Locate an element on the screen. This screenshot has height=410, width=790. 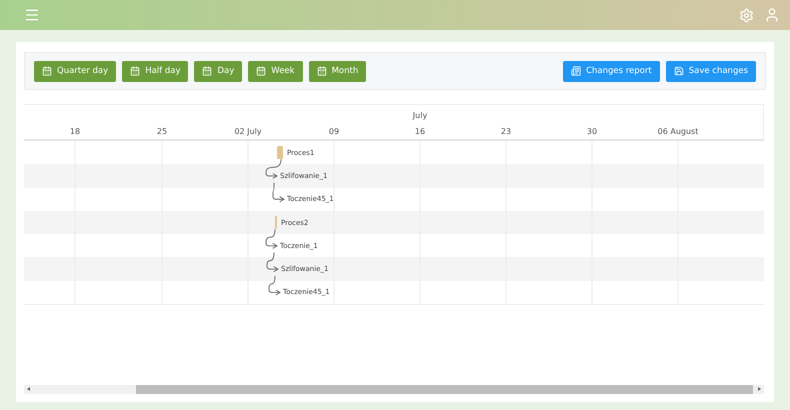
scale-button: Day is located at coordinates (218, 71).